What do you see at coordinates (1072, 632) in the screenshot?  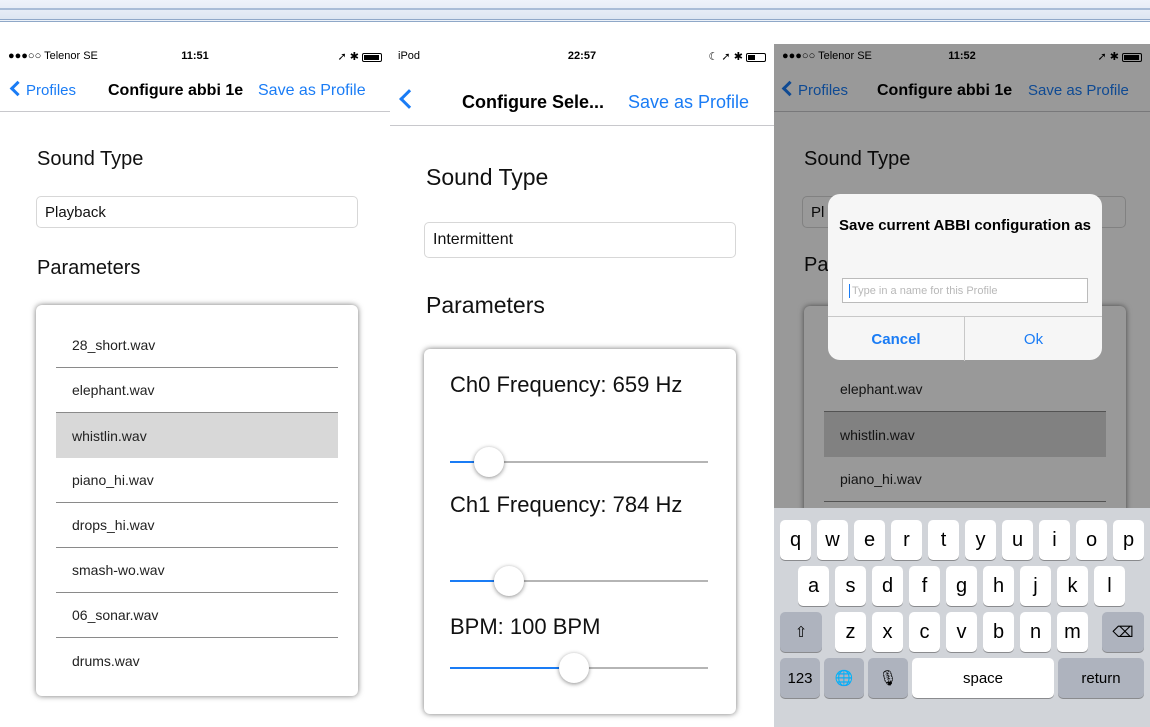 I see `key-m: m` at bounding box center [1072, 632].